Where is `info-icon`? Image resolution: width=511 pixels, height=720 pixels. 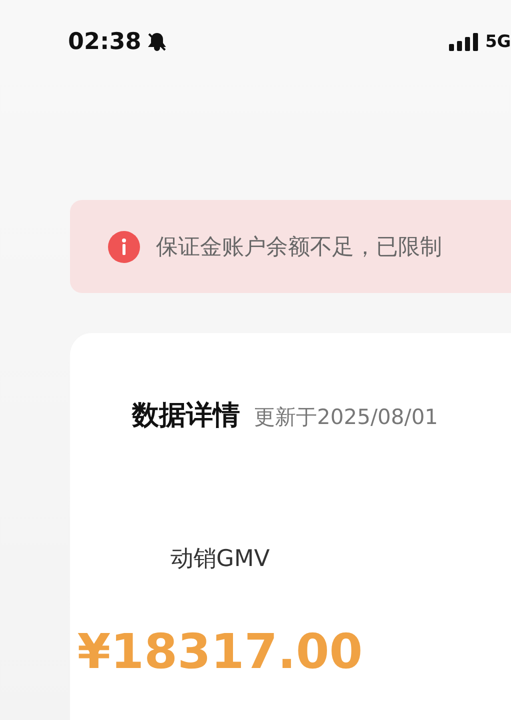
info-icon is located at coordinates (124, 246).